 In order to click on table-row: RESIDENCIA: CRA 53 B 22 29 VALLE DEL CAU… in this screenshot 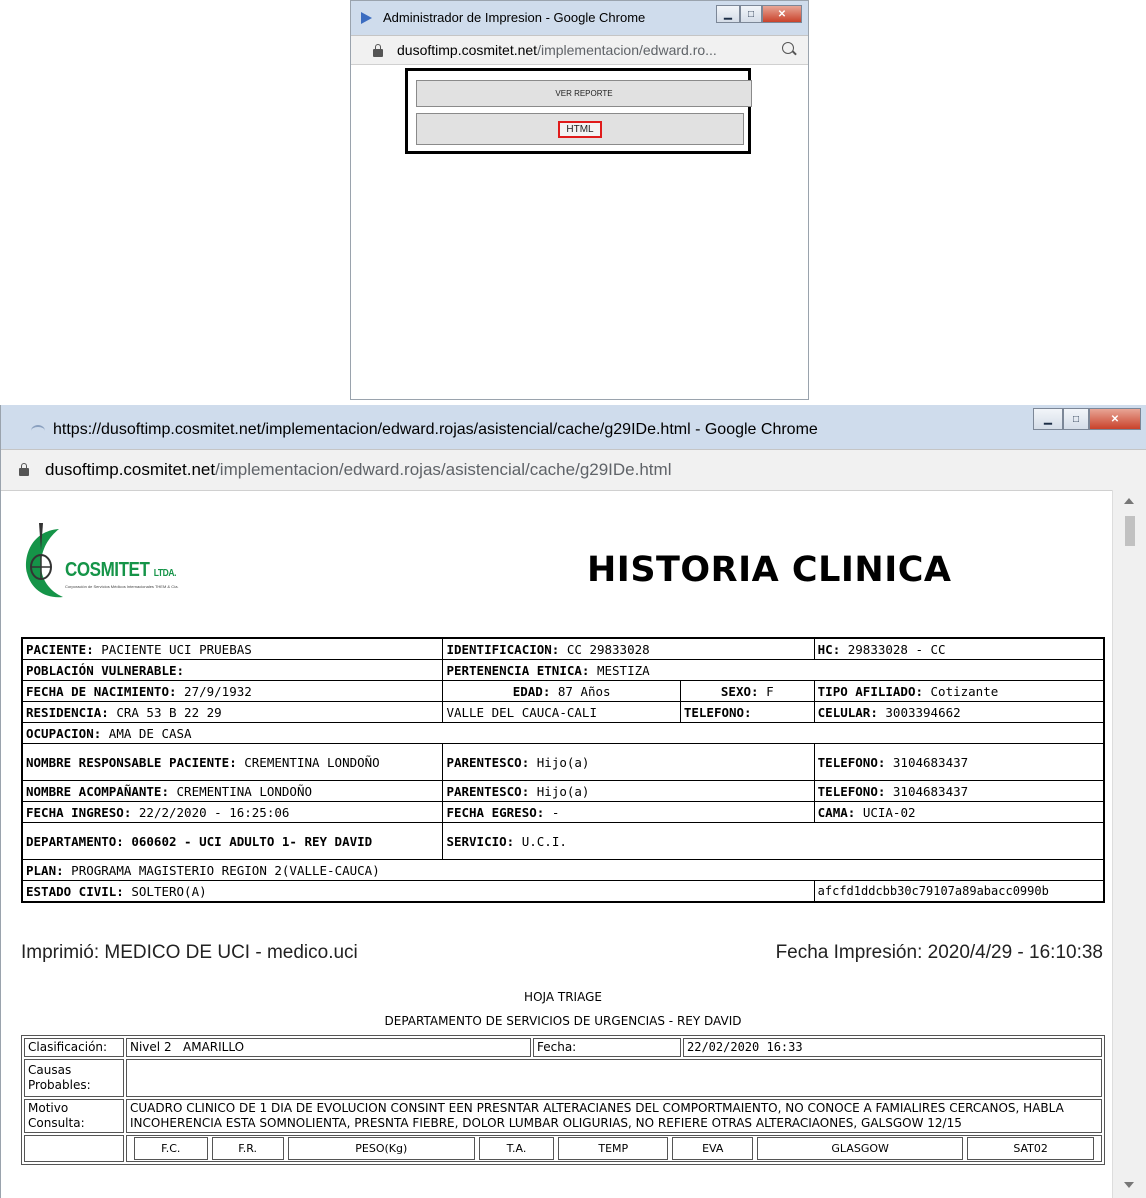, I will do `click(563, 712)`.